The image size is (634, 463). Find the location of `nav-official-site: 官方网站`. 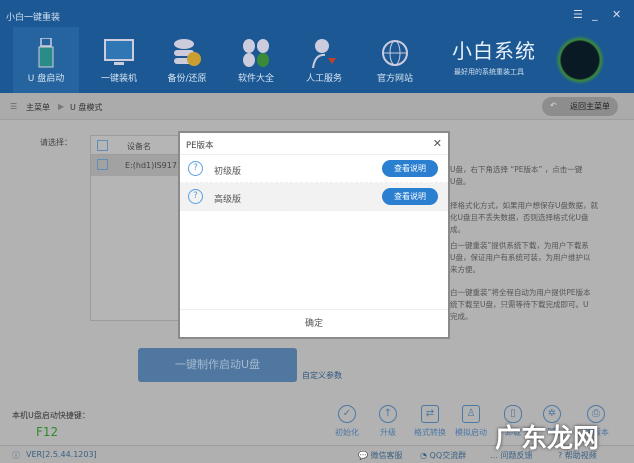

nav-official-site: 官方网站 is located at coordinates (395, 60).